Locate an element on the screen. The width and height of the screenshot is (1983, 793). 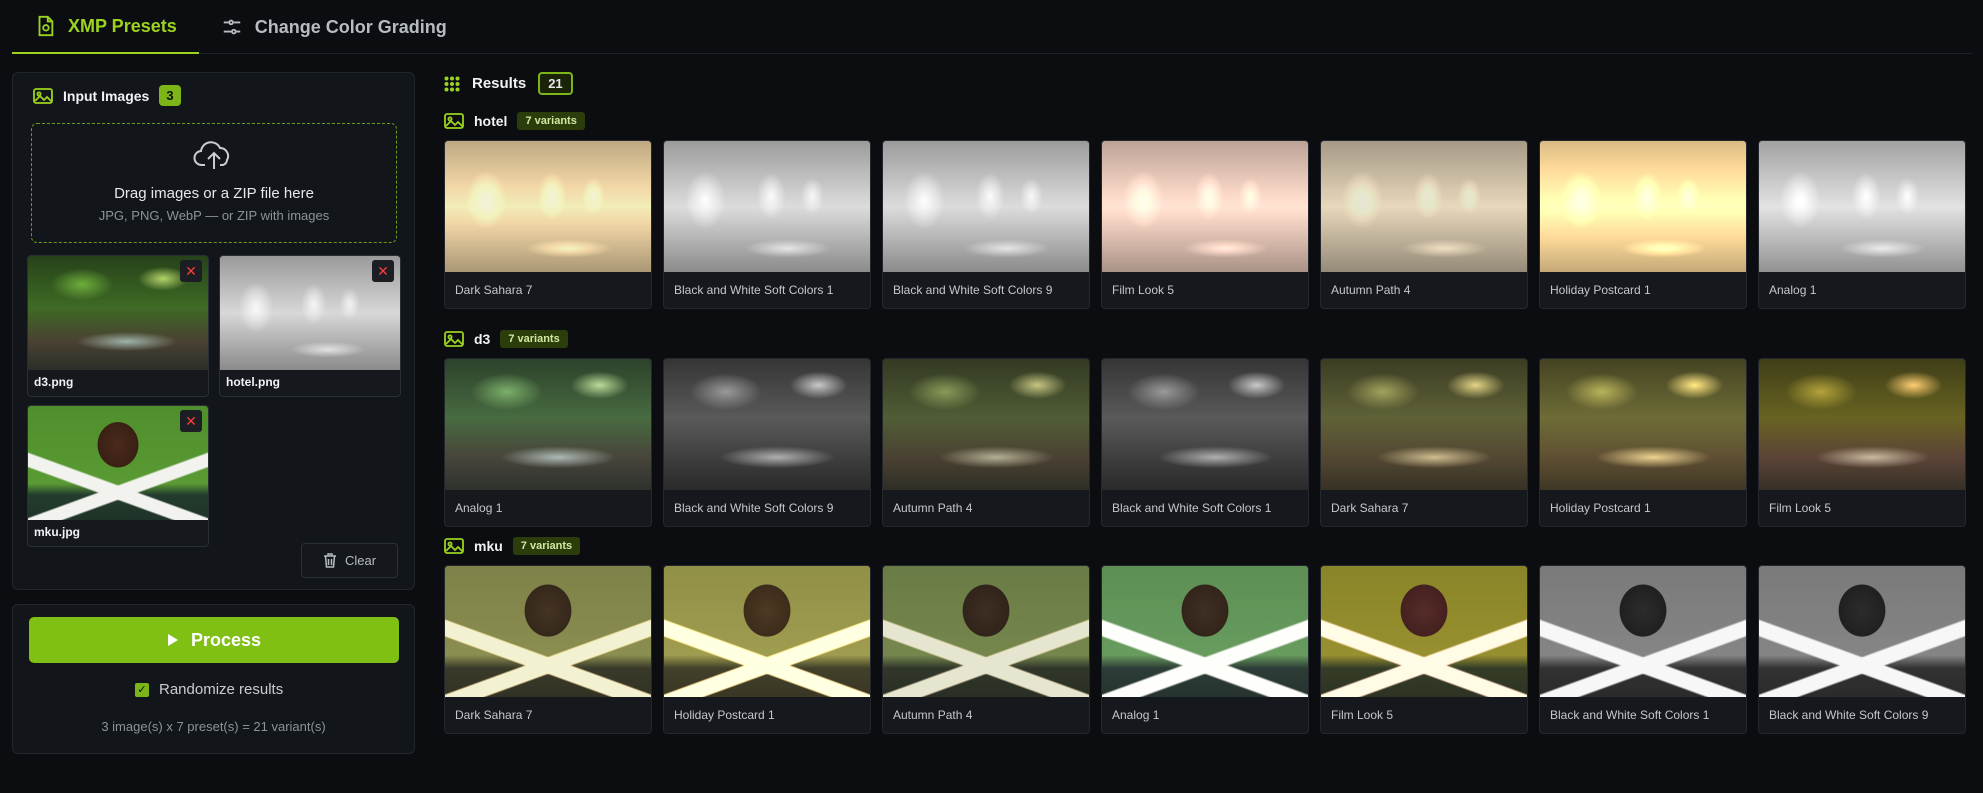
tab-xmp-presets: XMP Presets is located at coordinates (105, 27).